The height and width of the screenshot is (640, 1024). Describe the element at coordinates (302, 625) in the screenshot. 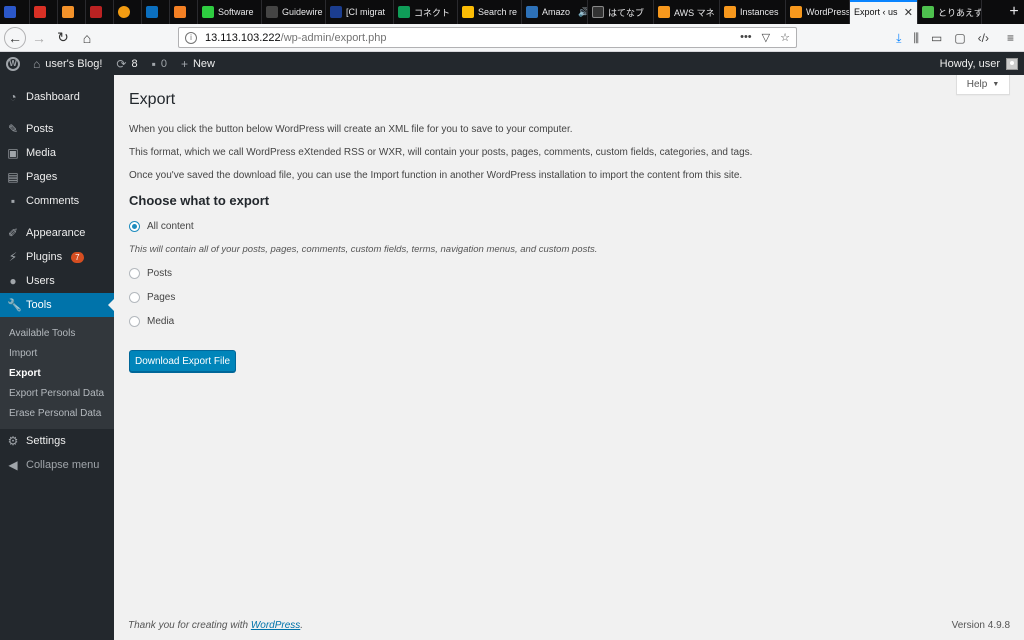

I see `footer-thanks-suffix: .` at that location.